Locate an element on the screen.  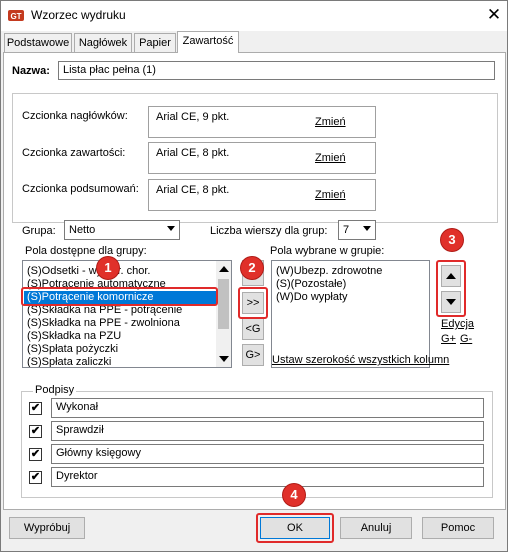
move-left-group-button: <G is located at coordinates (253, 329).